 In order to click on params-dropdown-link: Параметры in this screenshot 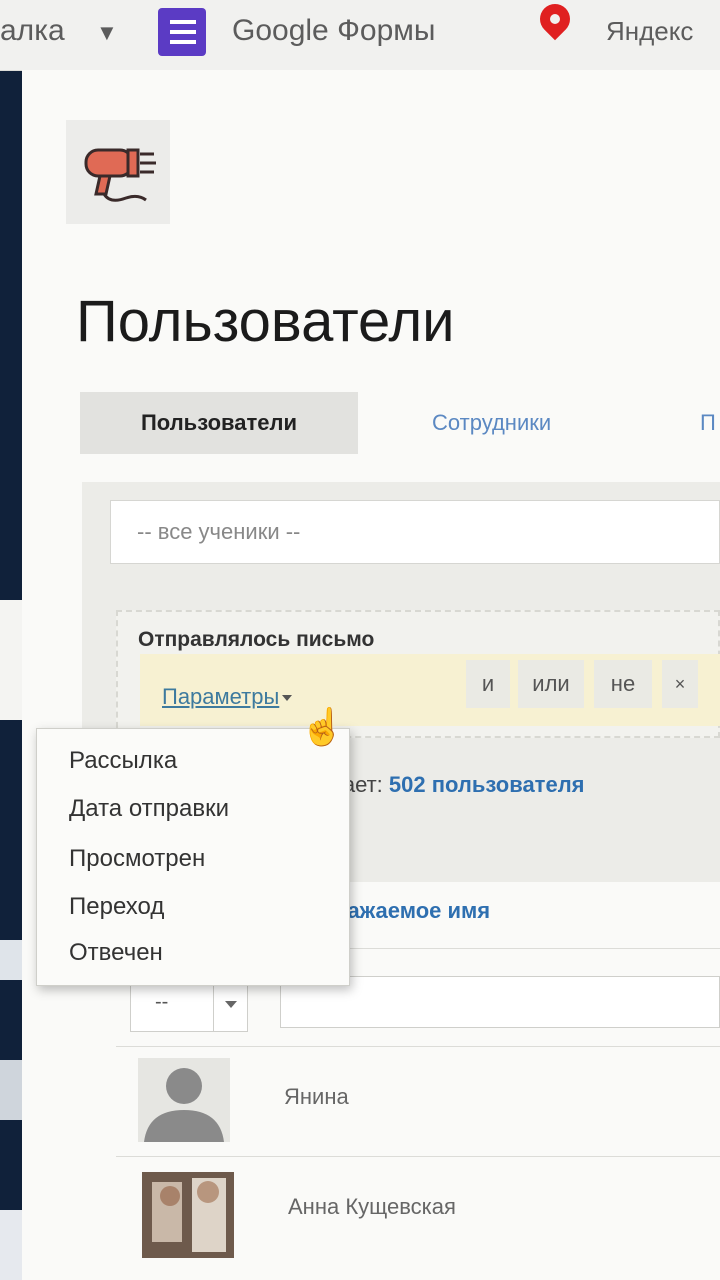, I will do `click(227, 697)`.